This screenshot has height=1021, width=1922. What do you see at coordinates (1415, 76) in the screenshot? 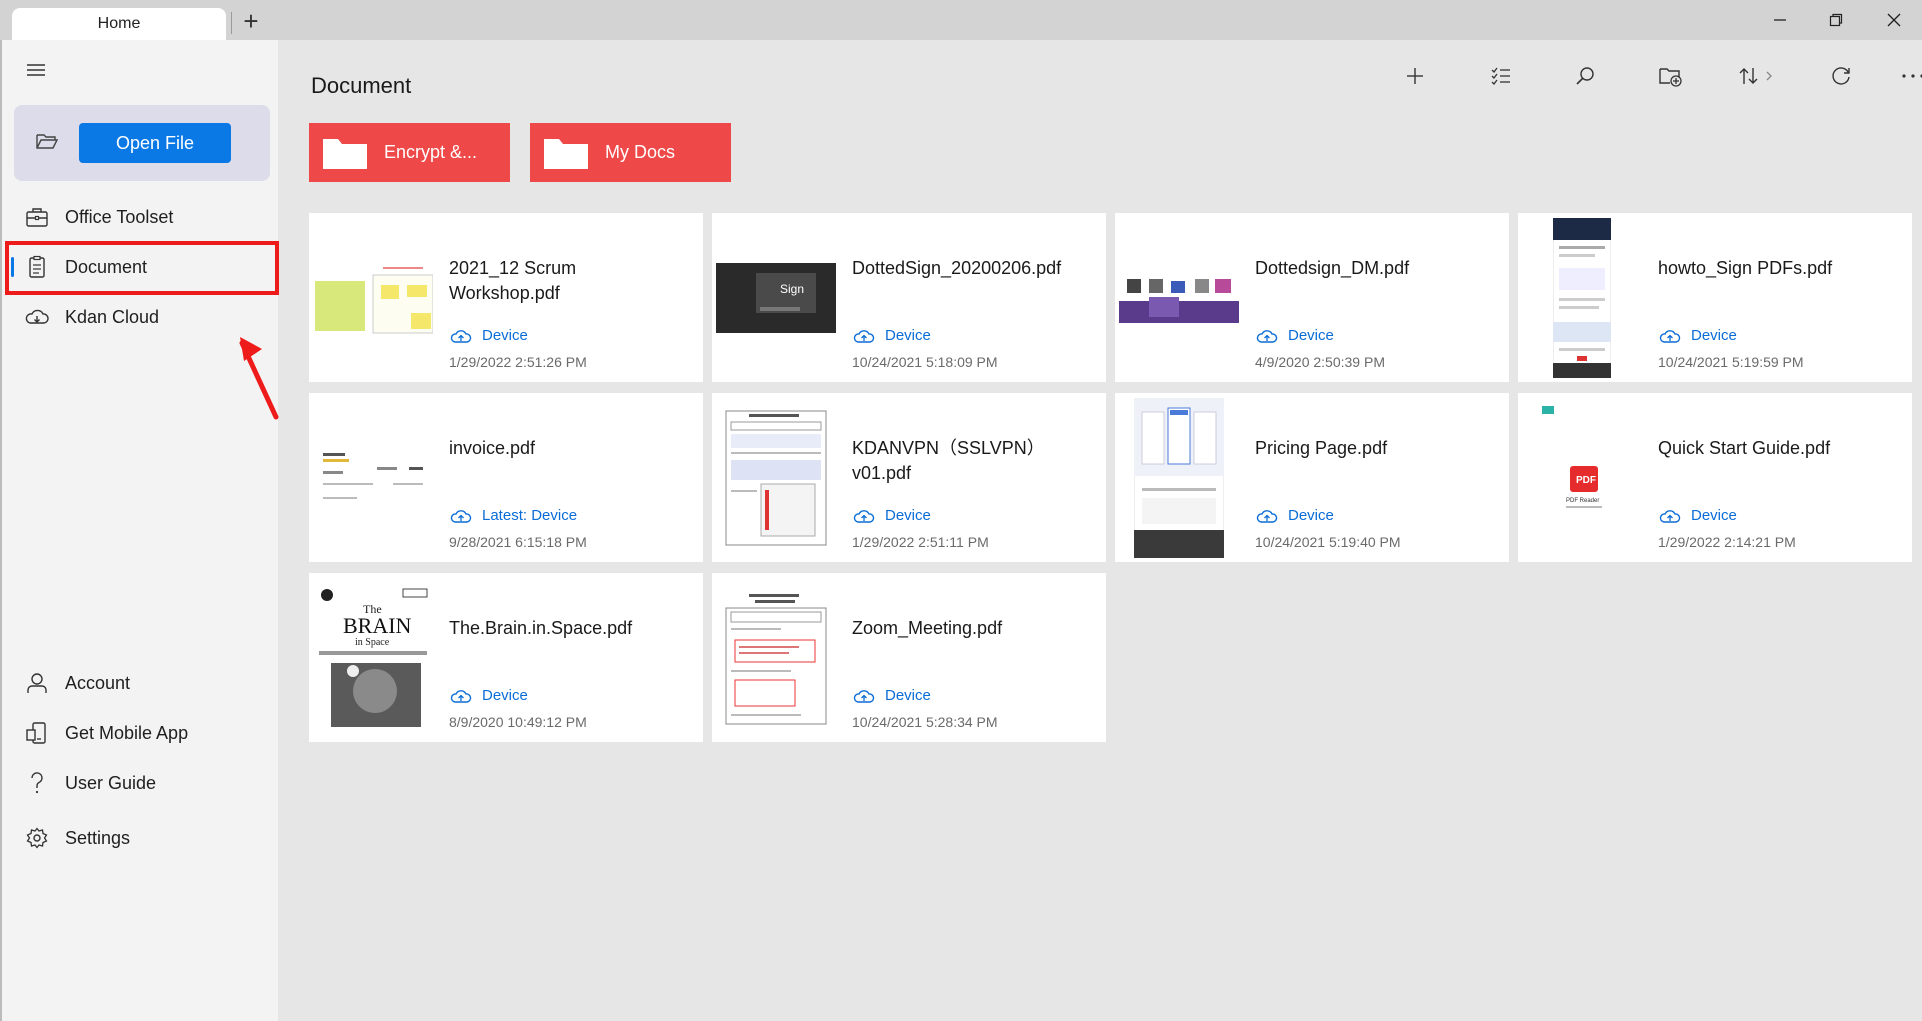
I see `add-button` at bounding box center [1415, 76].